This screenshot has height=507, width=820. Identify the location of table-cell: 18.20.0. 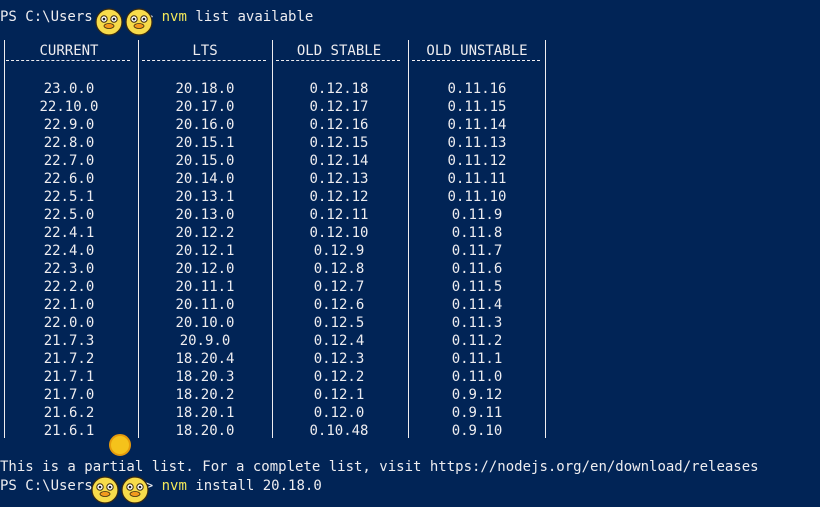
(205, 431).